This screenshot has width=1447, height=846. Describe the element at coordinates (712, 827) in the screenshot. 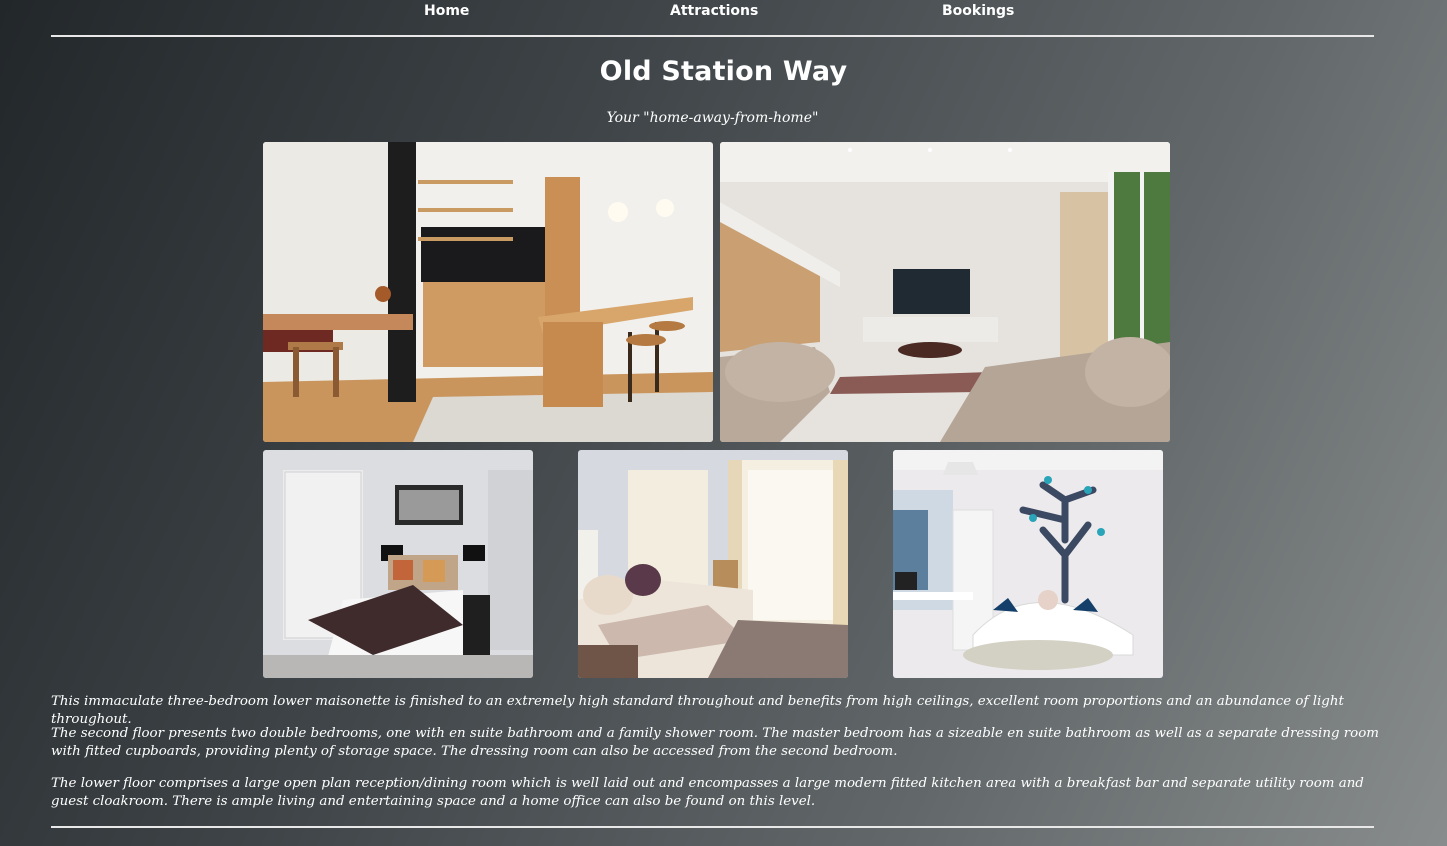

I see `footer-divider` at that location.